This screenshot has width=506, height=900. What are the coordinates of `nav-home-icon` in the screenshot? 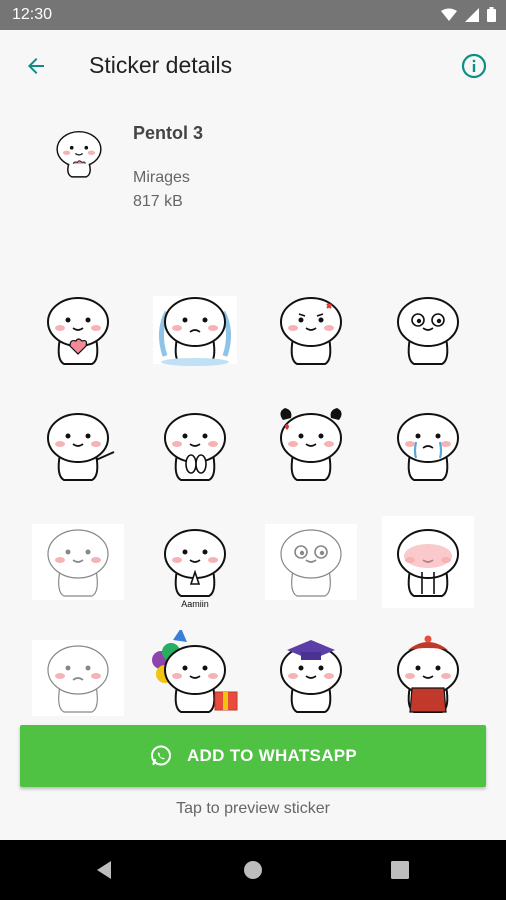 It's located at (253, 870).